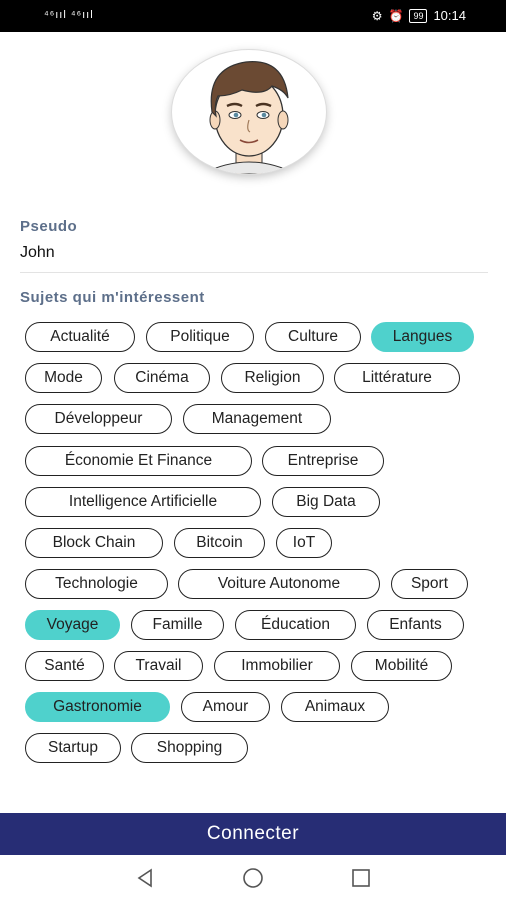 The image size is (506, 900). Describe the element at coordinates (138, 461) in the screenshot. I see `tag-chip: Économie Et Finance` at that location.